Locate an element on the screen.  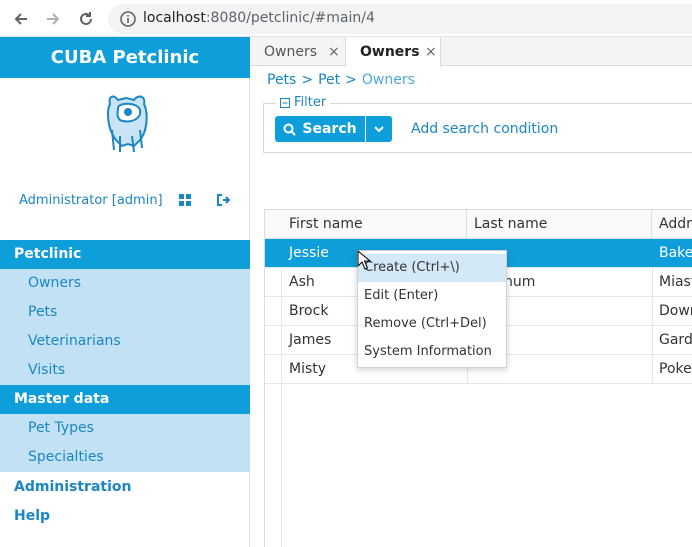
breadcrumb-owners: Owners is located at coordinates (388, 80).